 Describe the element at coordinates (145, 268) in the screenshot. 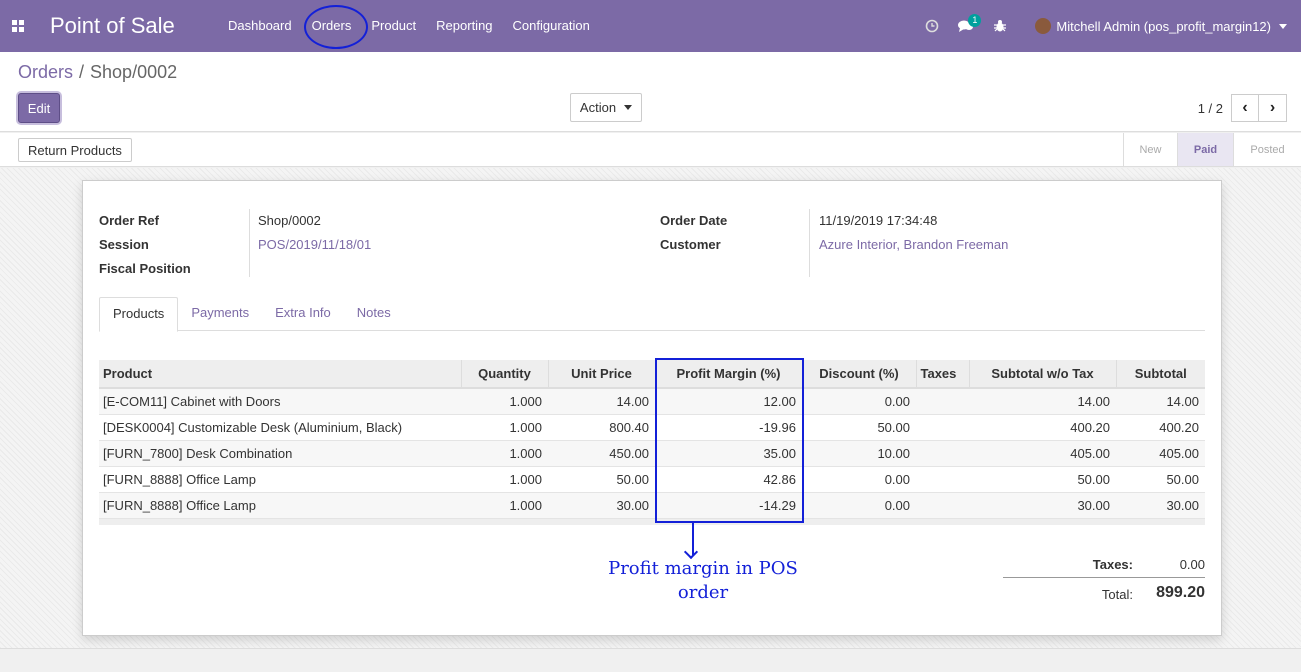

I see `fiscal-position-label: Fiscal Position` at that location.